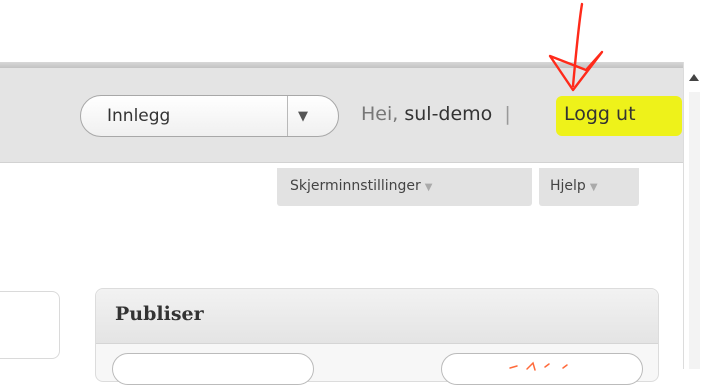 The height and width of the screenshot is (385, 706). I want to click on vertical-scrollbar, so click(694, 215).